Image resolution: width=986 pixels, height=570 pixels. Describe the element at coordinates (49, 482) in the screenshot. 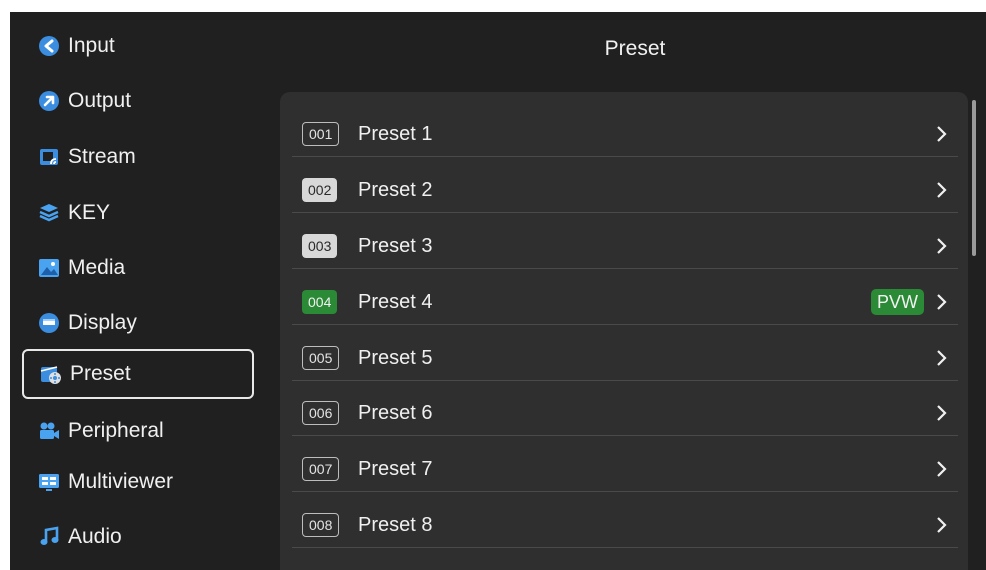

I see `multiviewer-icon` at that location.